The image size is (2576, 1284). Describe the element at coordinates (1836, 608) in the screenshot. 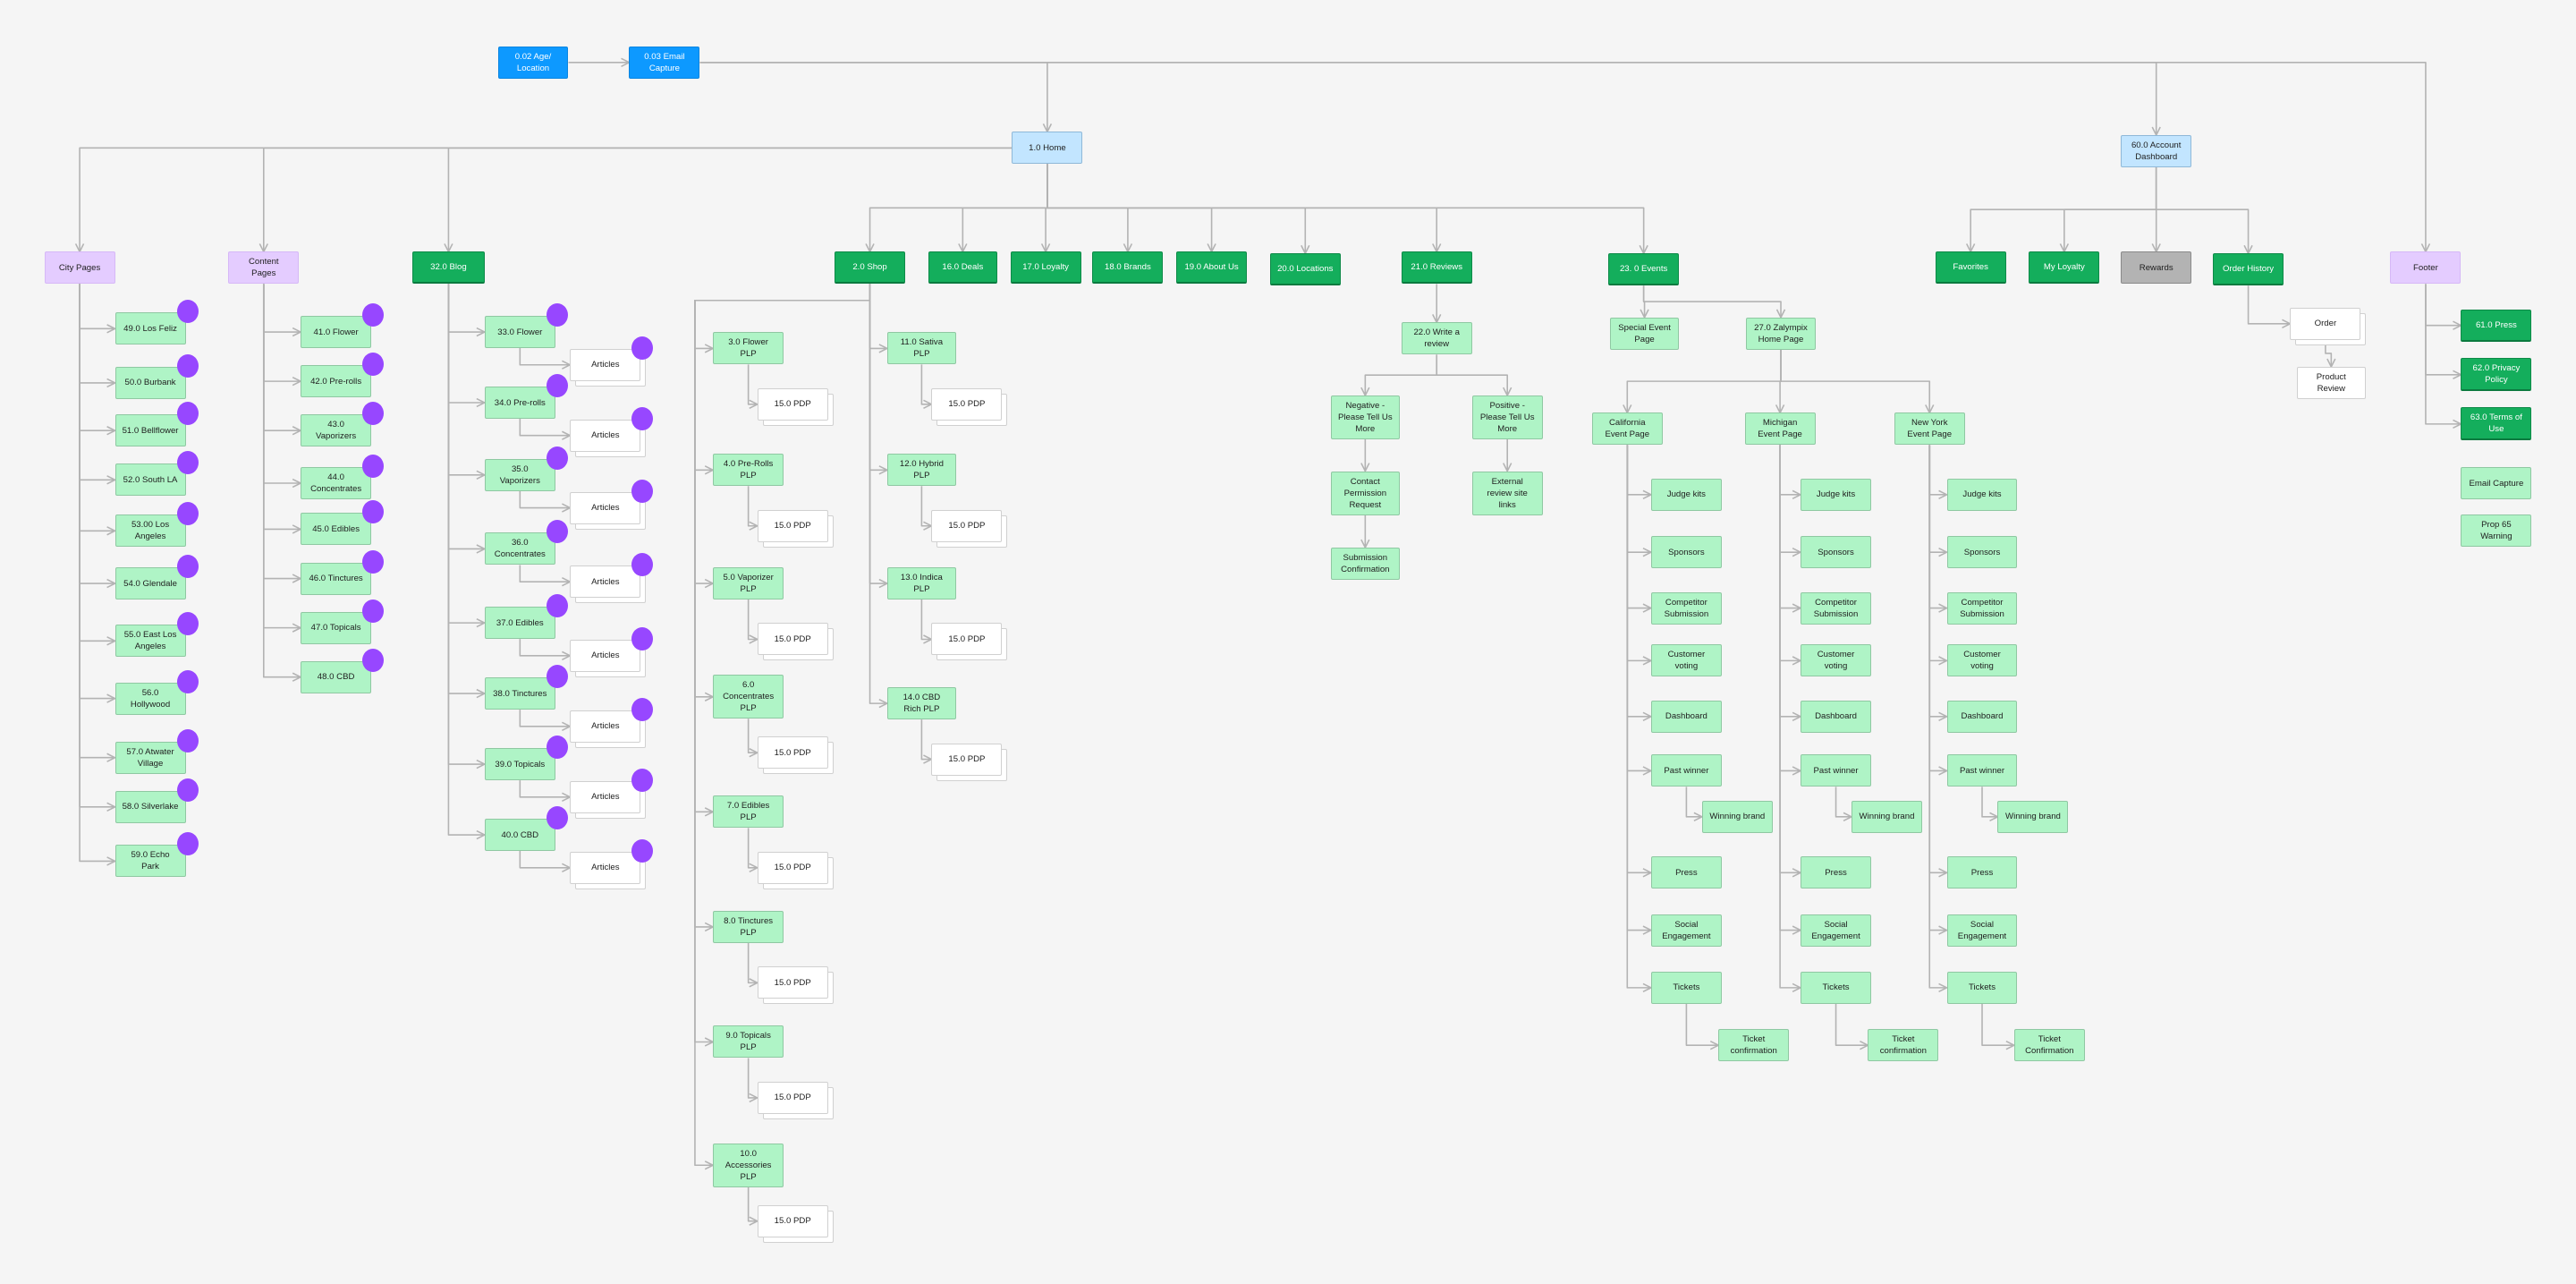

I see `node-mi3: Competitor Submission` at that location.